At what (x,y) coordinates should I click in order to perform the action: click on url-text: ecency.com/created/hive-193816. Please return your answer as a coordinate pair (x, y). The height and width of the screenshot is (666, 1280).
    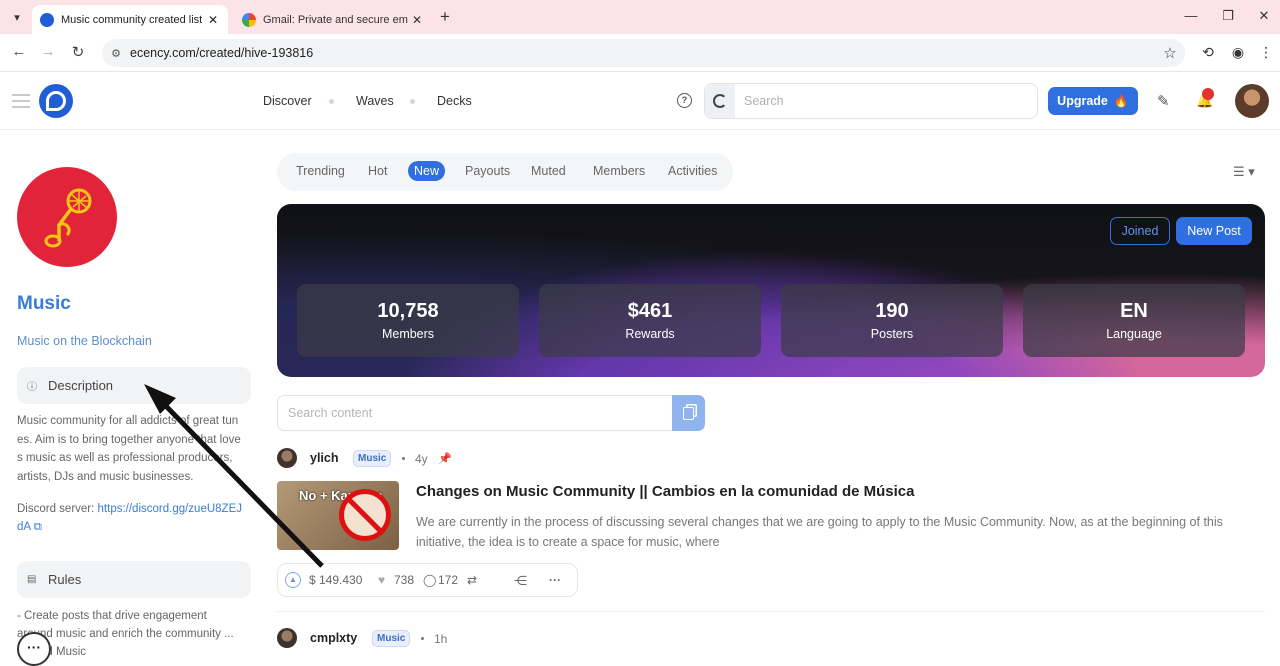
    Looking at the image, I should click on (222, 53).